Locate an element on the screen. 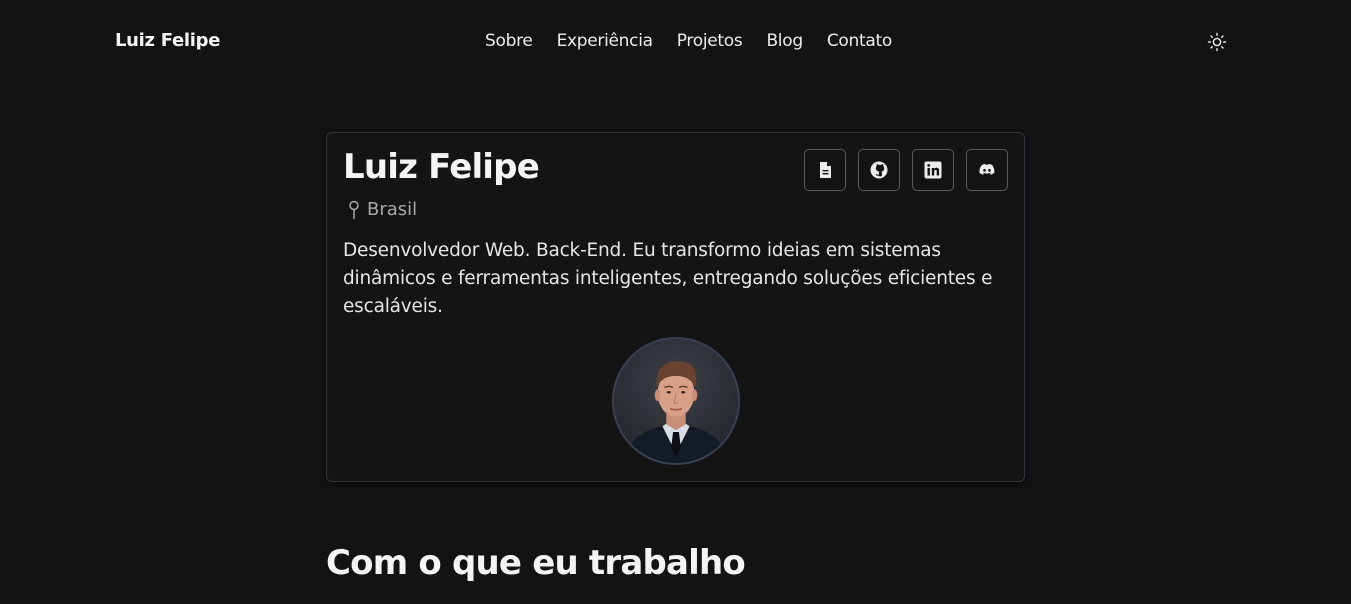 This screenshot has height=604, width=1351. nav-link-experiencia: Experiência is located at coordinates (605, 41).